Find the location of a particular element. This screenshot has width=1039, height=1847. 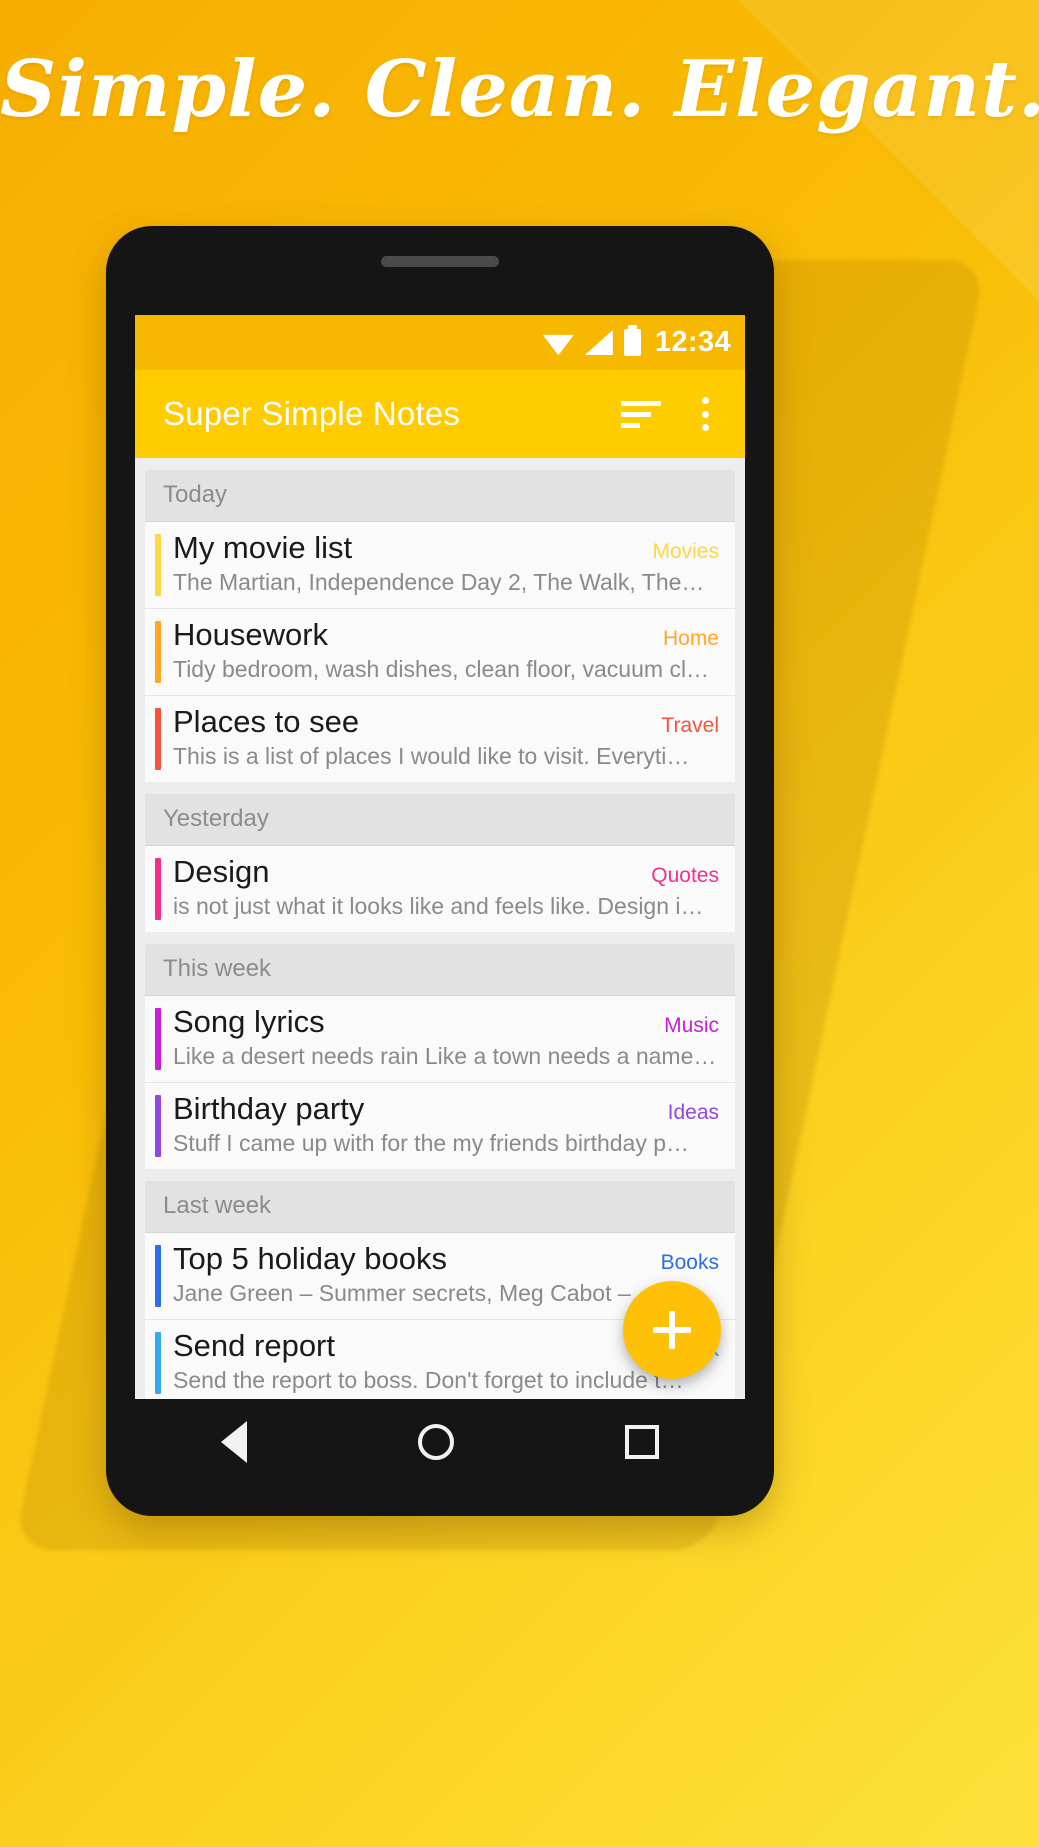

note-title: Birthday party is located at coordinates (269, 1108).